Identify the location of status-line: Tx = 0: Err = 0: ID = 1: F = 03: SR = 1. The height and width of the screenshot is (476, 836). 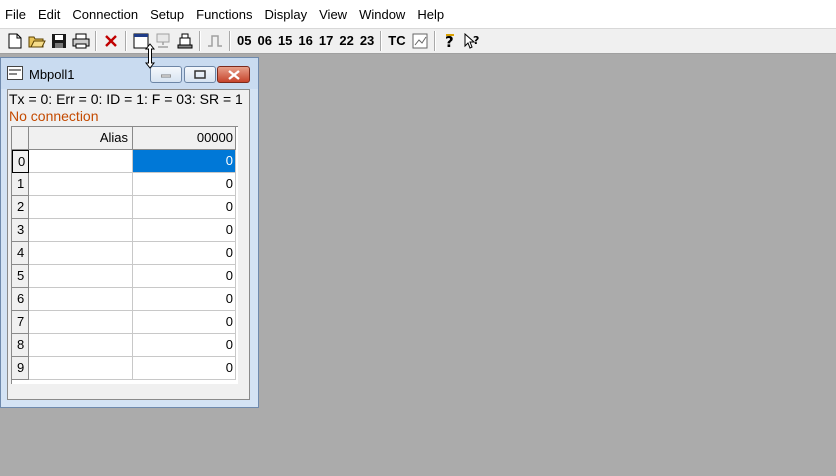
(126, 99).